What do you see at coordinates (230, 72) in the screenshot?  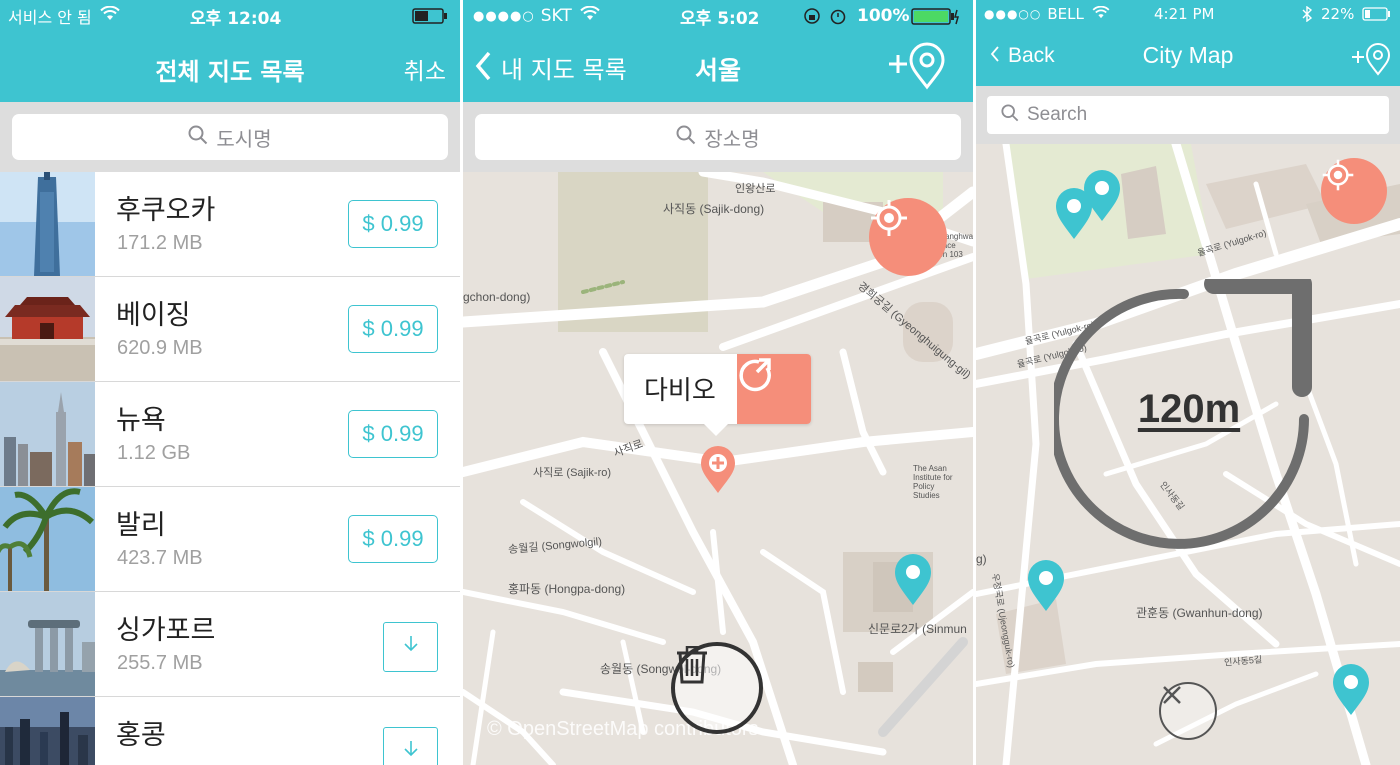 I see `page-title: 전체 지도 목록` at bounding box center [230, 72].